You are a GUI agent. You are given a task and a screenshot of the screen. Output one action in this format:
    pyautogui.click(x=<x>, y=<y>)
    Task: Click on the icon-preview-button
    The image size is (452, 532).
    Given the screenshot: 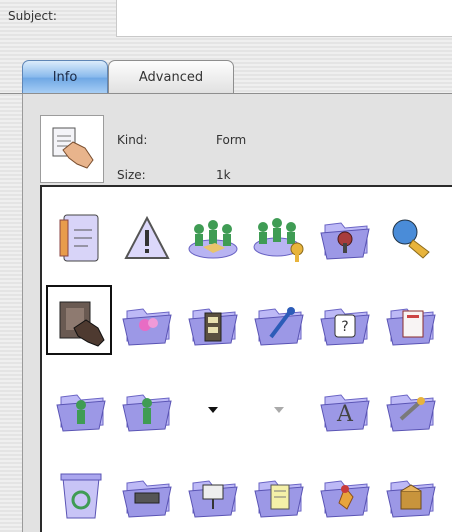 What is the action you would take?
    pyautogui.click(x=72, y=149)
    